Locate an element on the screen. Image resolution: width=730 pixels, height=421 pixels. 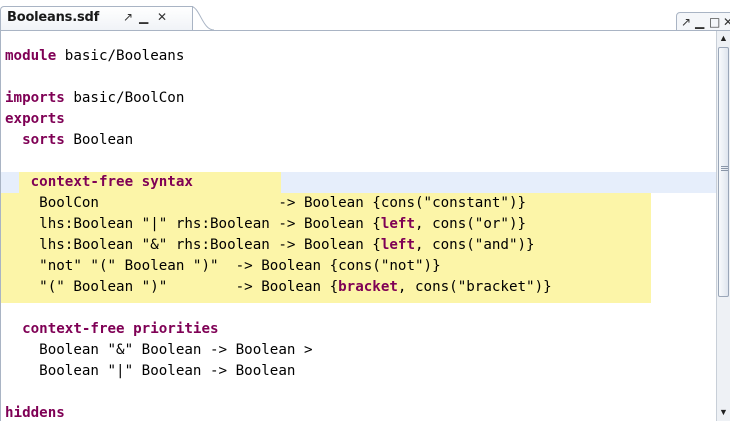
code-line: module basic/Booleans is located at coordinates (94, 56).